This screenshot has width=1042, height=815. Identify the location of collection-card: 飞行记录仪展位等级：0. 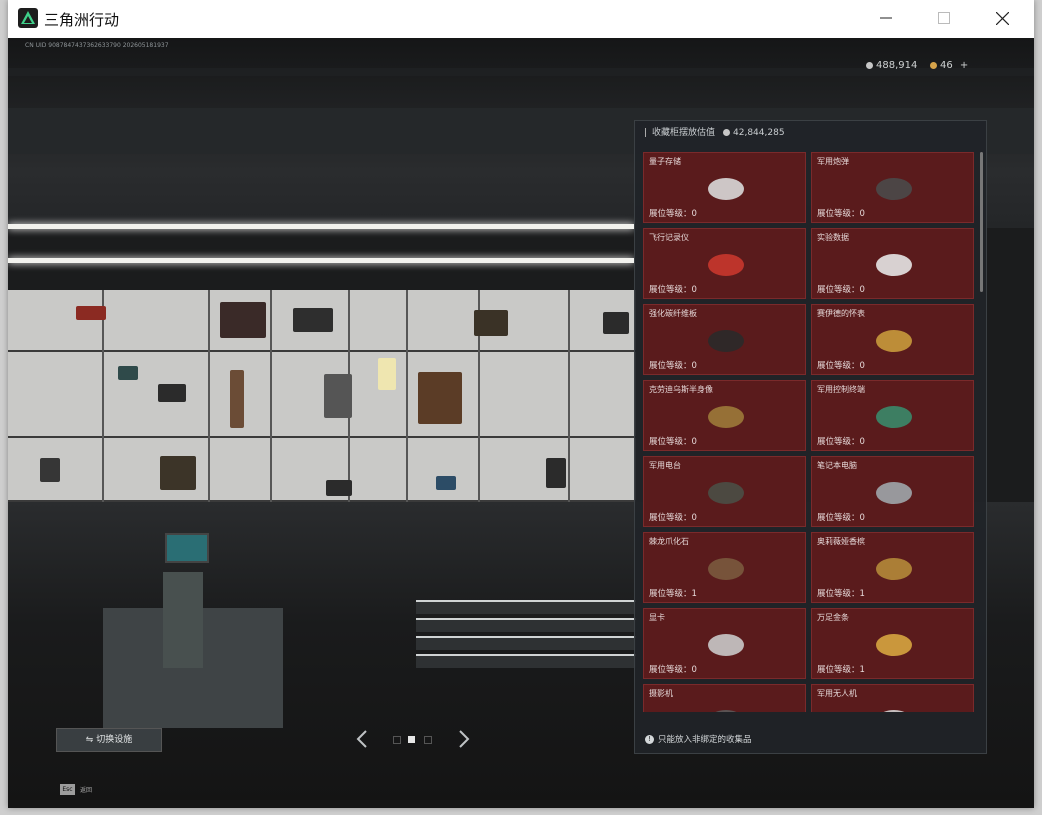
(724, 263).